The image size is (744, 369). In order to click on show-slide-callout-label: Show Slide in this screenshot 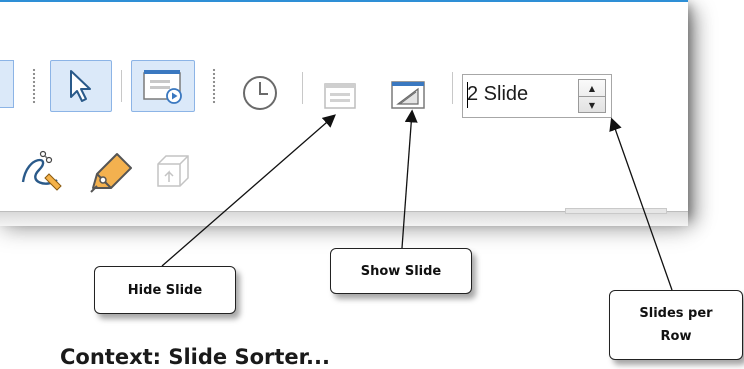, I will do `click(401, 271)`.